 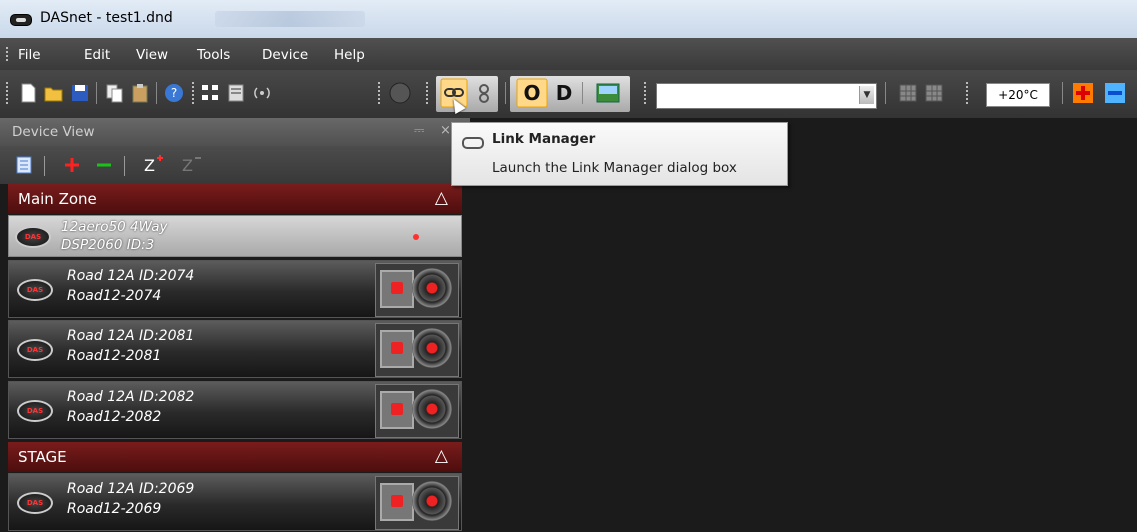 What do you see at coordinates (42, 457) in the screenshot?
I see `zone-name: STAGE` at bounding box center [42, 457].